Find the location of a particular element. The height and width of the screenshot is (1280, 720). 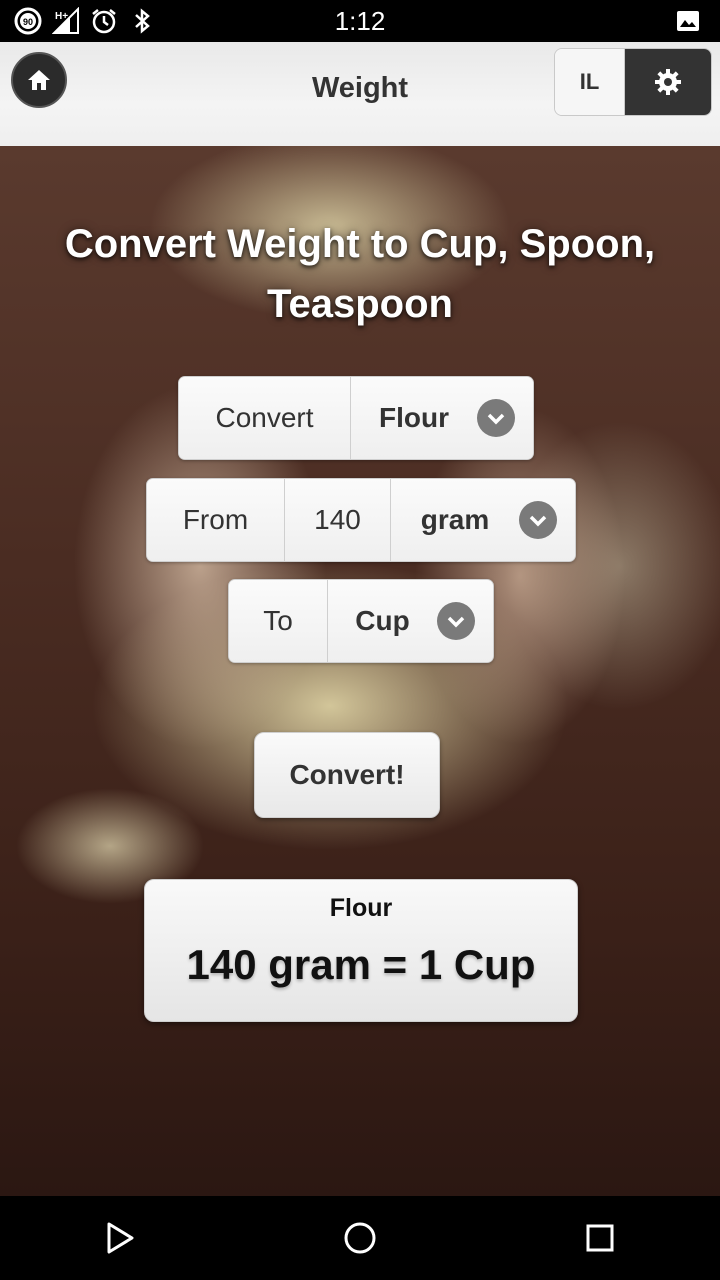

gear-icon is located at coordinates (668, 82).